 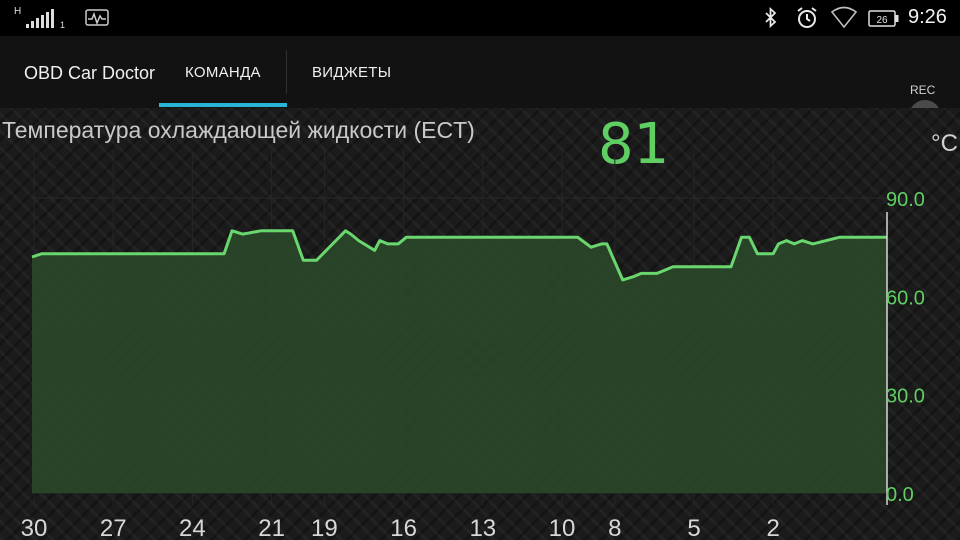 I want to click on y-tick-label: 90.0, so click(x=905, y=200).